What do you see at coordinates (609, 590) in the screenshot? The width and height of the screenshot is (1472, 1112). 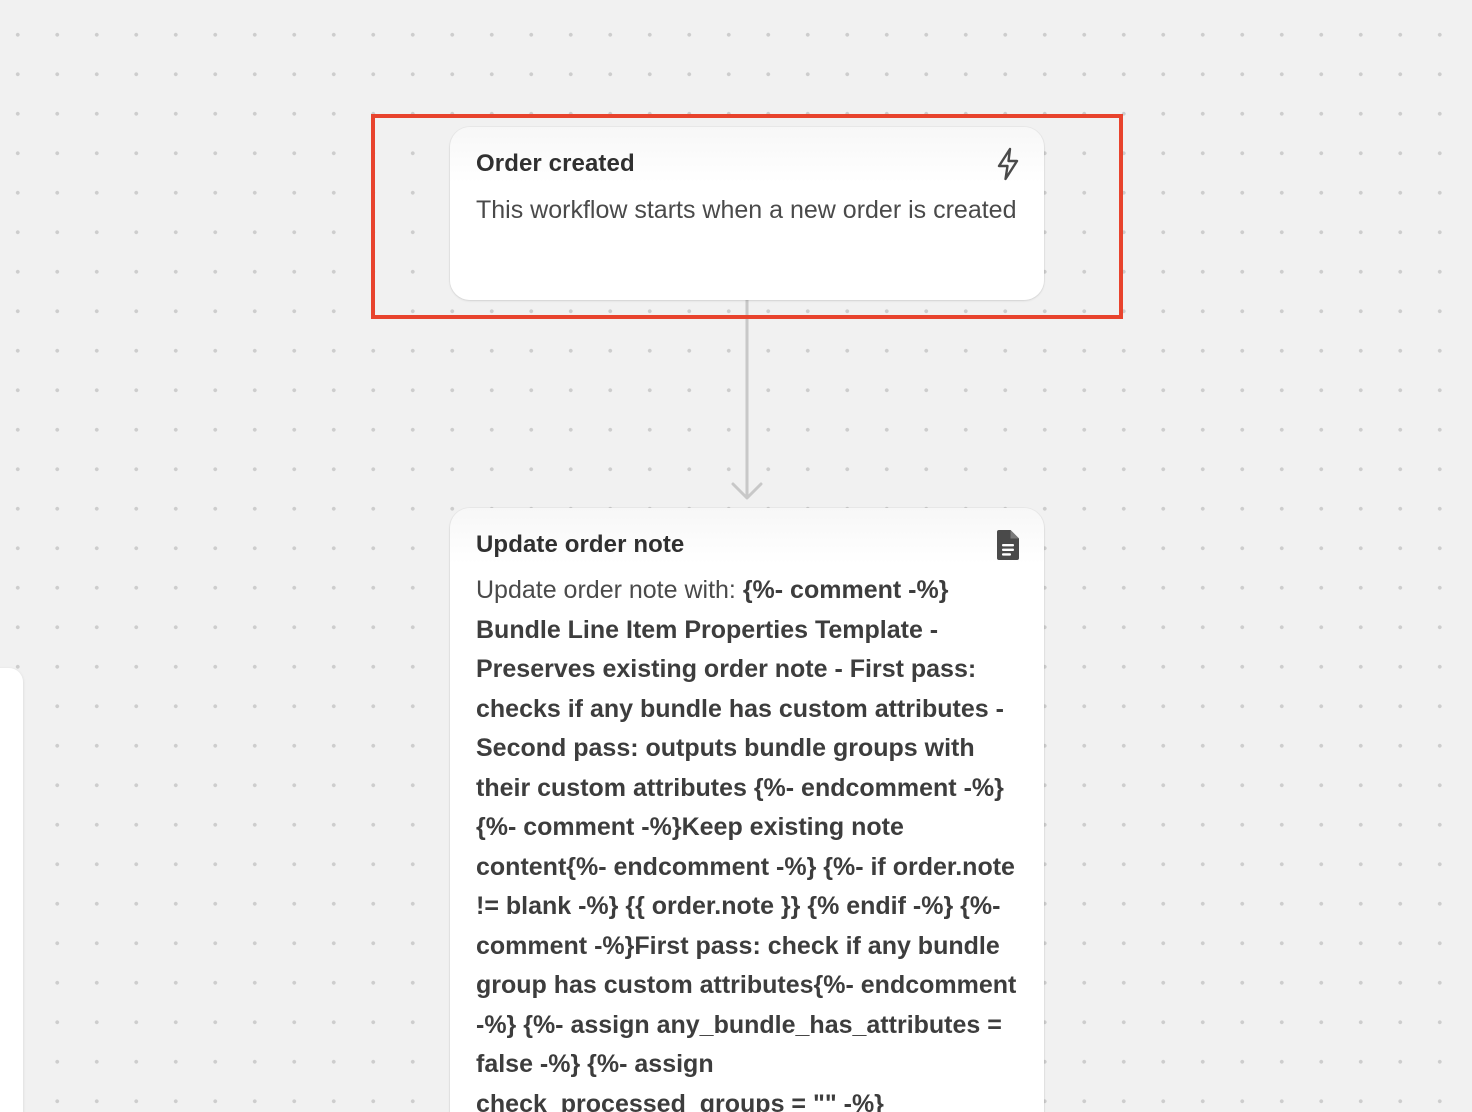 I see `action-card-prefix: Update order note with:` at bounding box center [609, 590].